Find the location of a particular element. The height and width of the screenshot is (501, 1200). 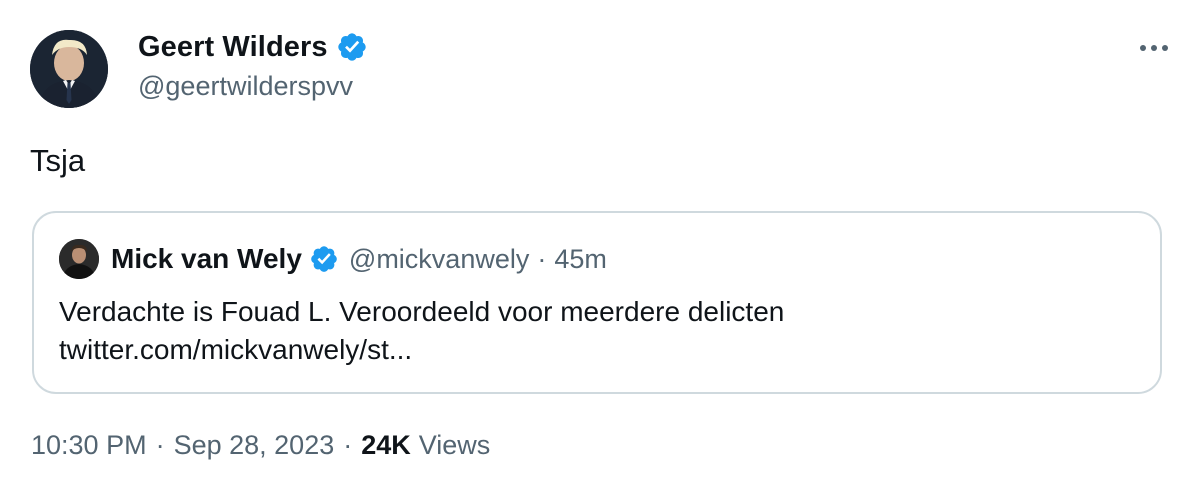

quoted-author-handle: @mickvanwely is located at coordinates (439, 259).